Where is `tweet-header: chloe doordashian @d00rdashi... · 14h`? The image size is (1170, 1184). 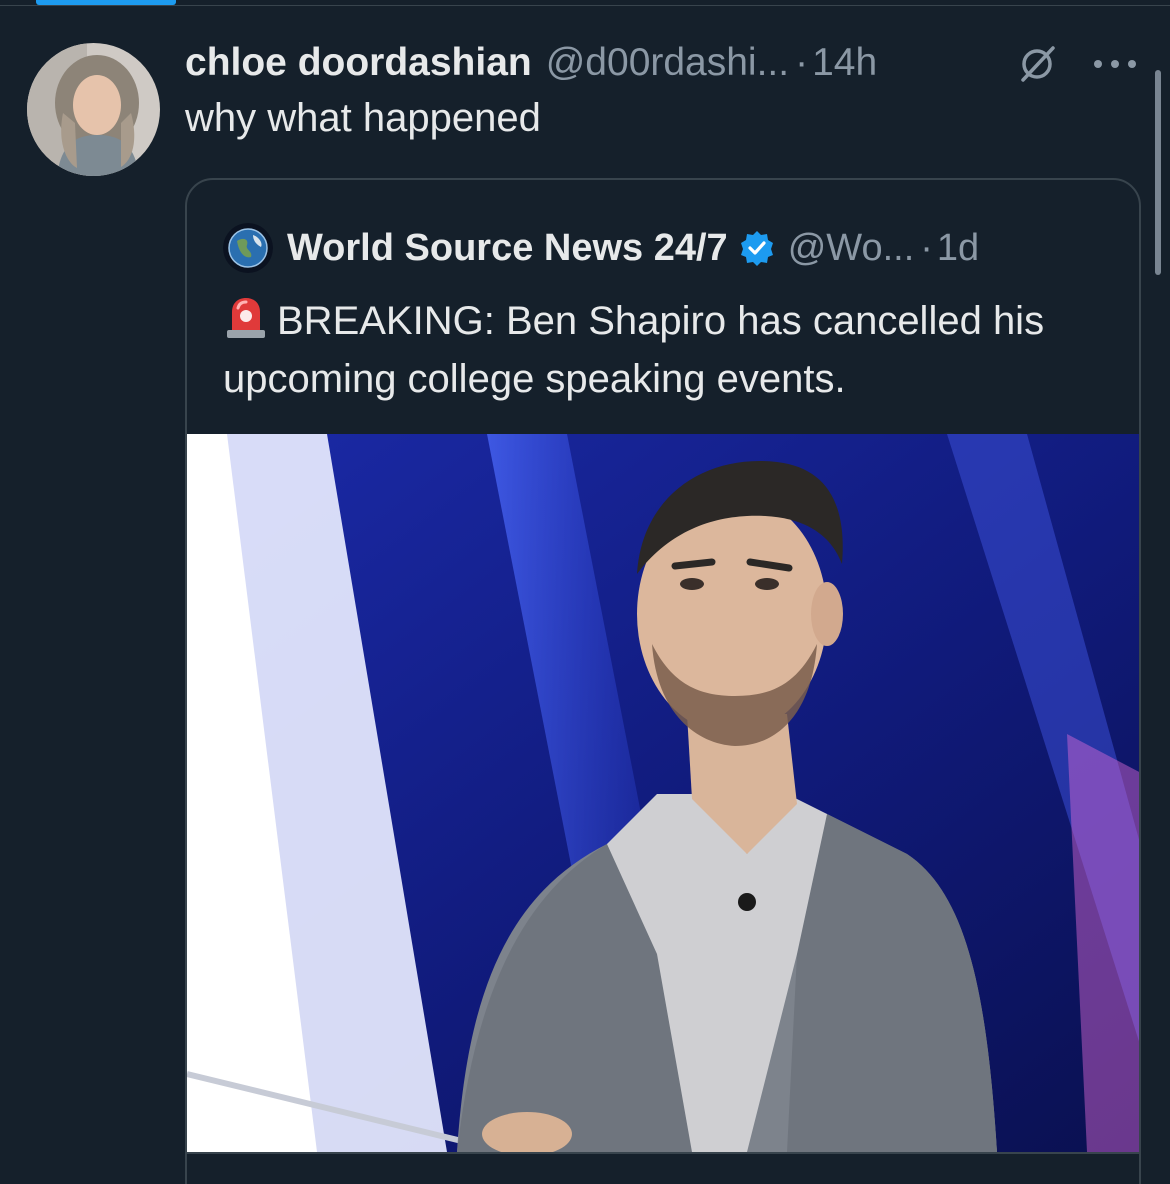 tweet-header: chloe doordashian @d00rdashi... · 14h is located at coordinates (531, 63).